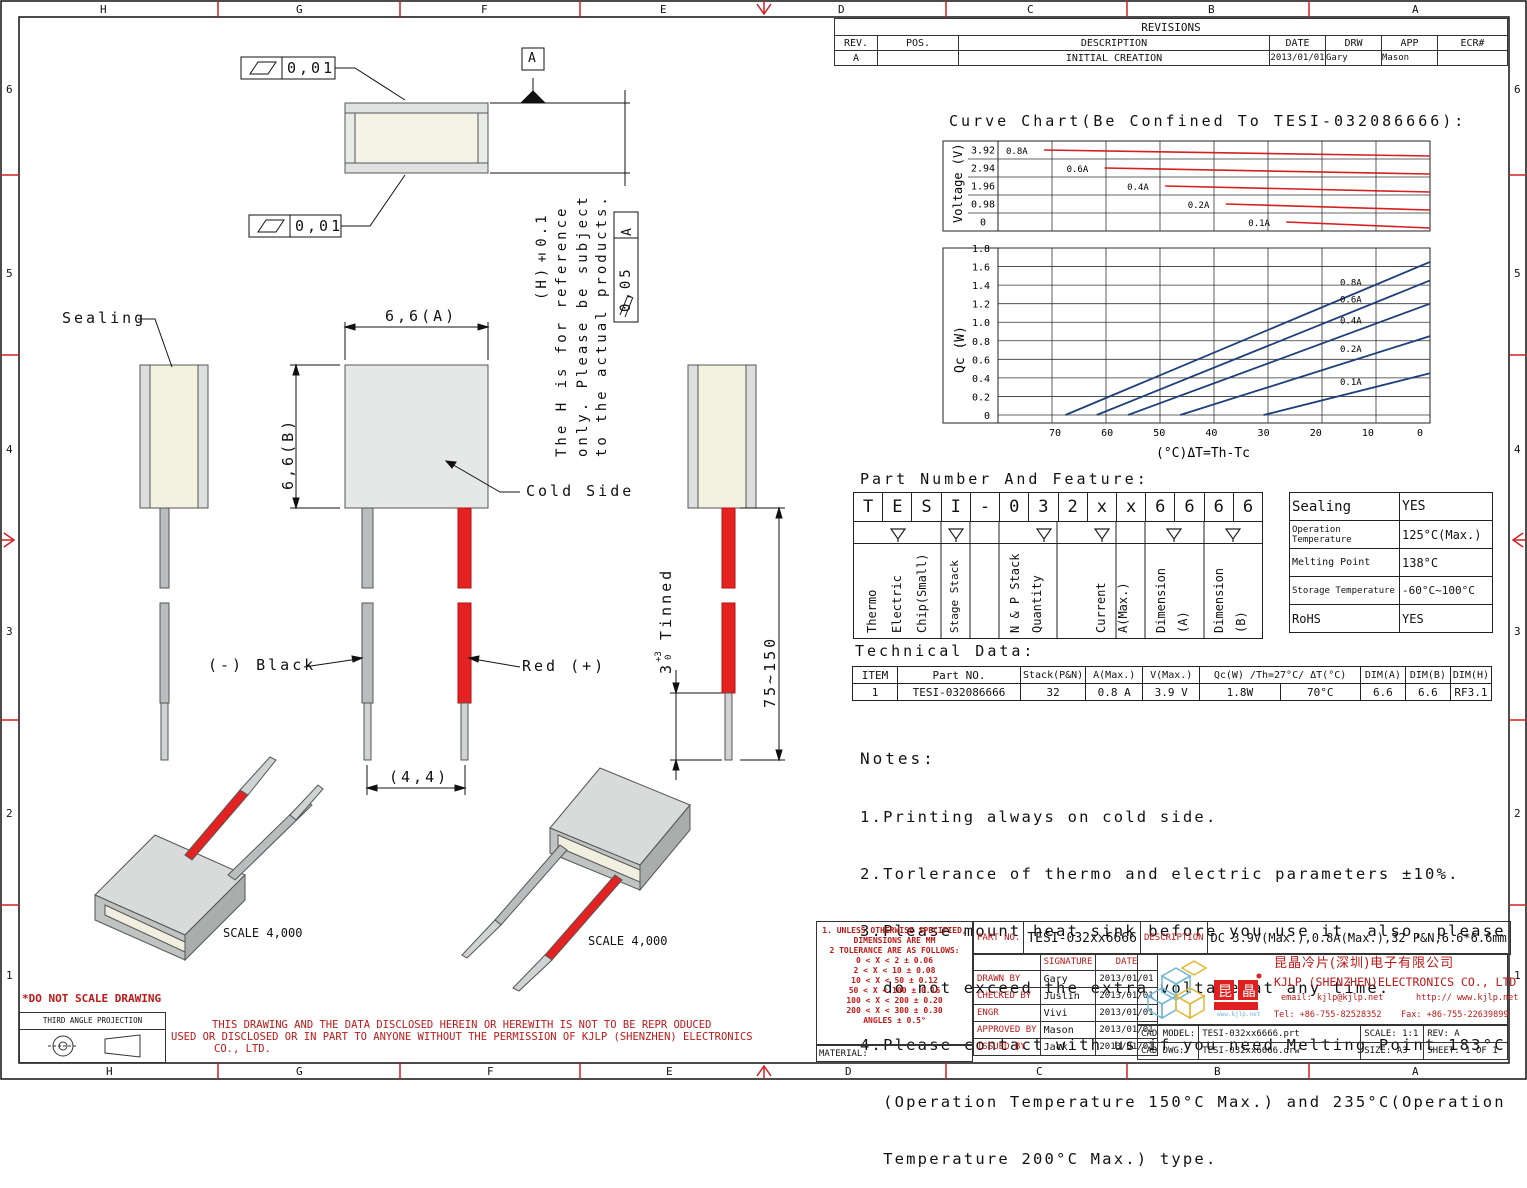  Describe the element at coordinates (1320, 692) in the screenshot. I see `tech-cell: 70°C` at that location.